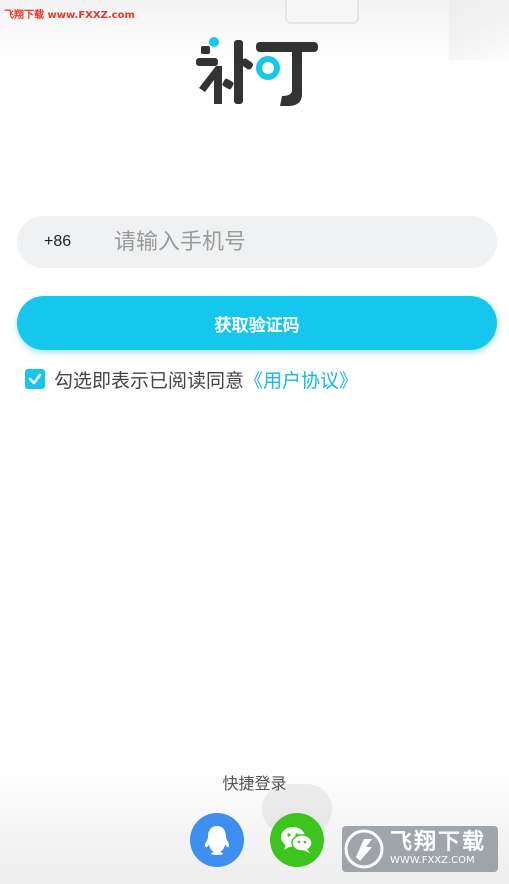 This screenshot has width=509, height=884. What do you see at coordinates (301, 379) in the screenshot?
I see `user-agreement-link: 《用户协议》` at bounding box center [301, 379].